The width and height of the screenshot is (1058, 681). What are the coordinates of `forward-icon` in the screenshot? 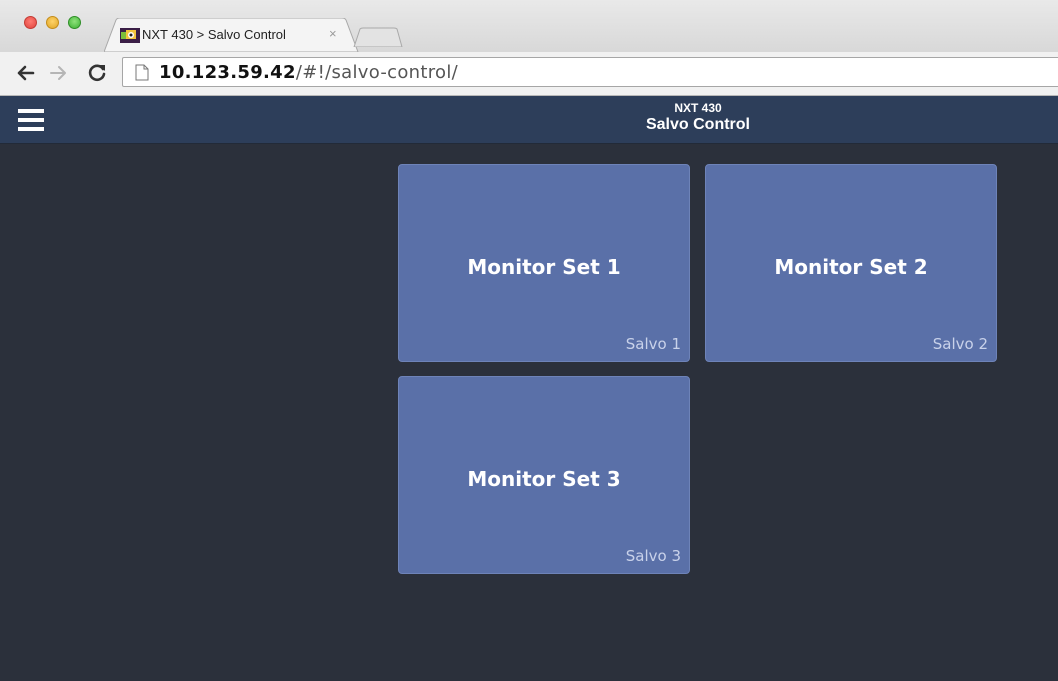 It's located at (59, 73).